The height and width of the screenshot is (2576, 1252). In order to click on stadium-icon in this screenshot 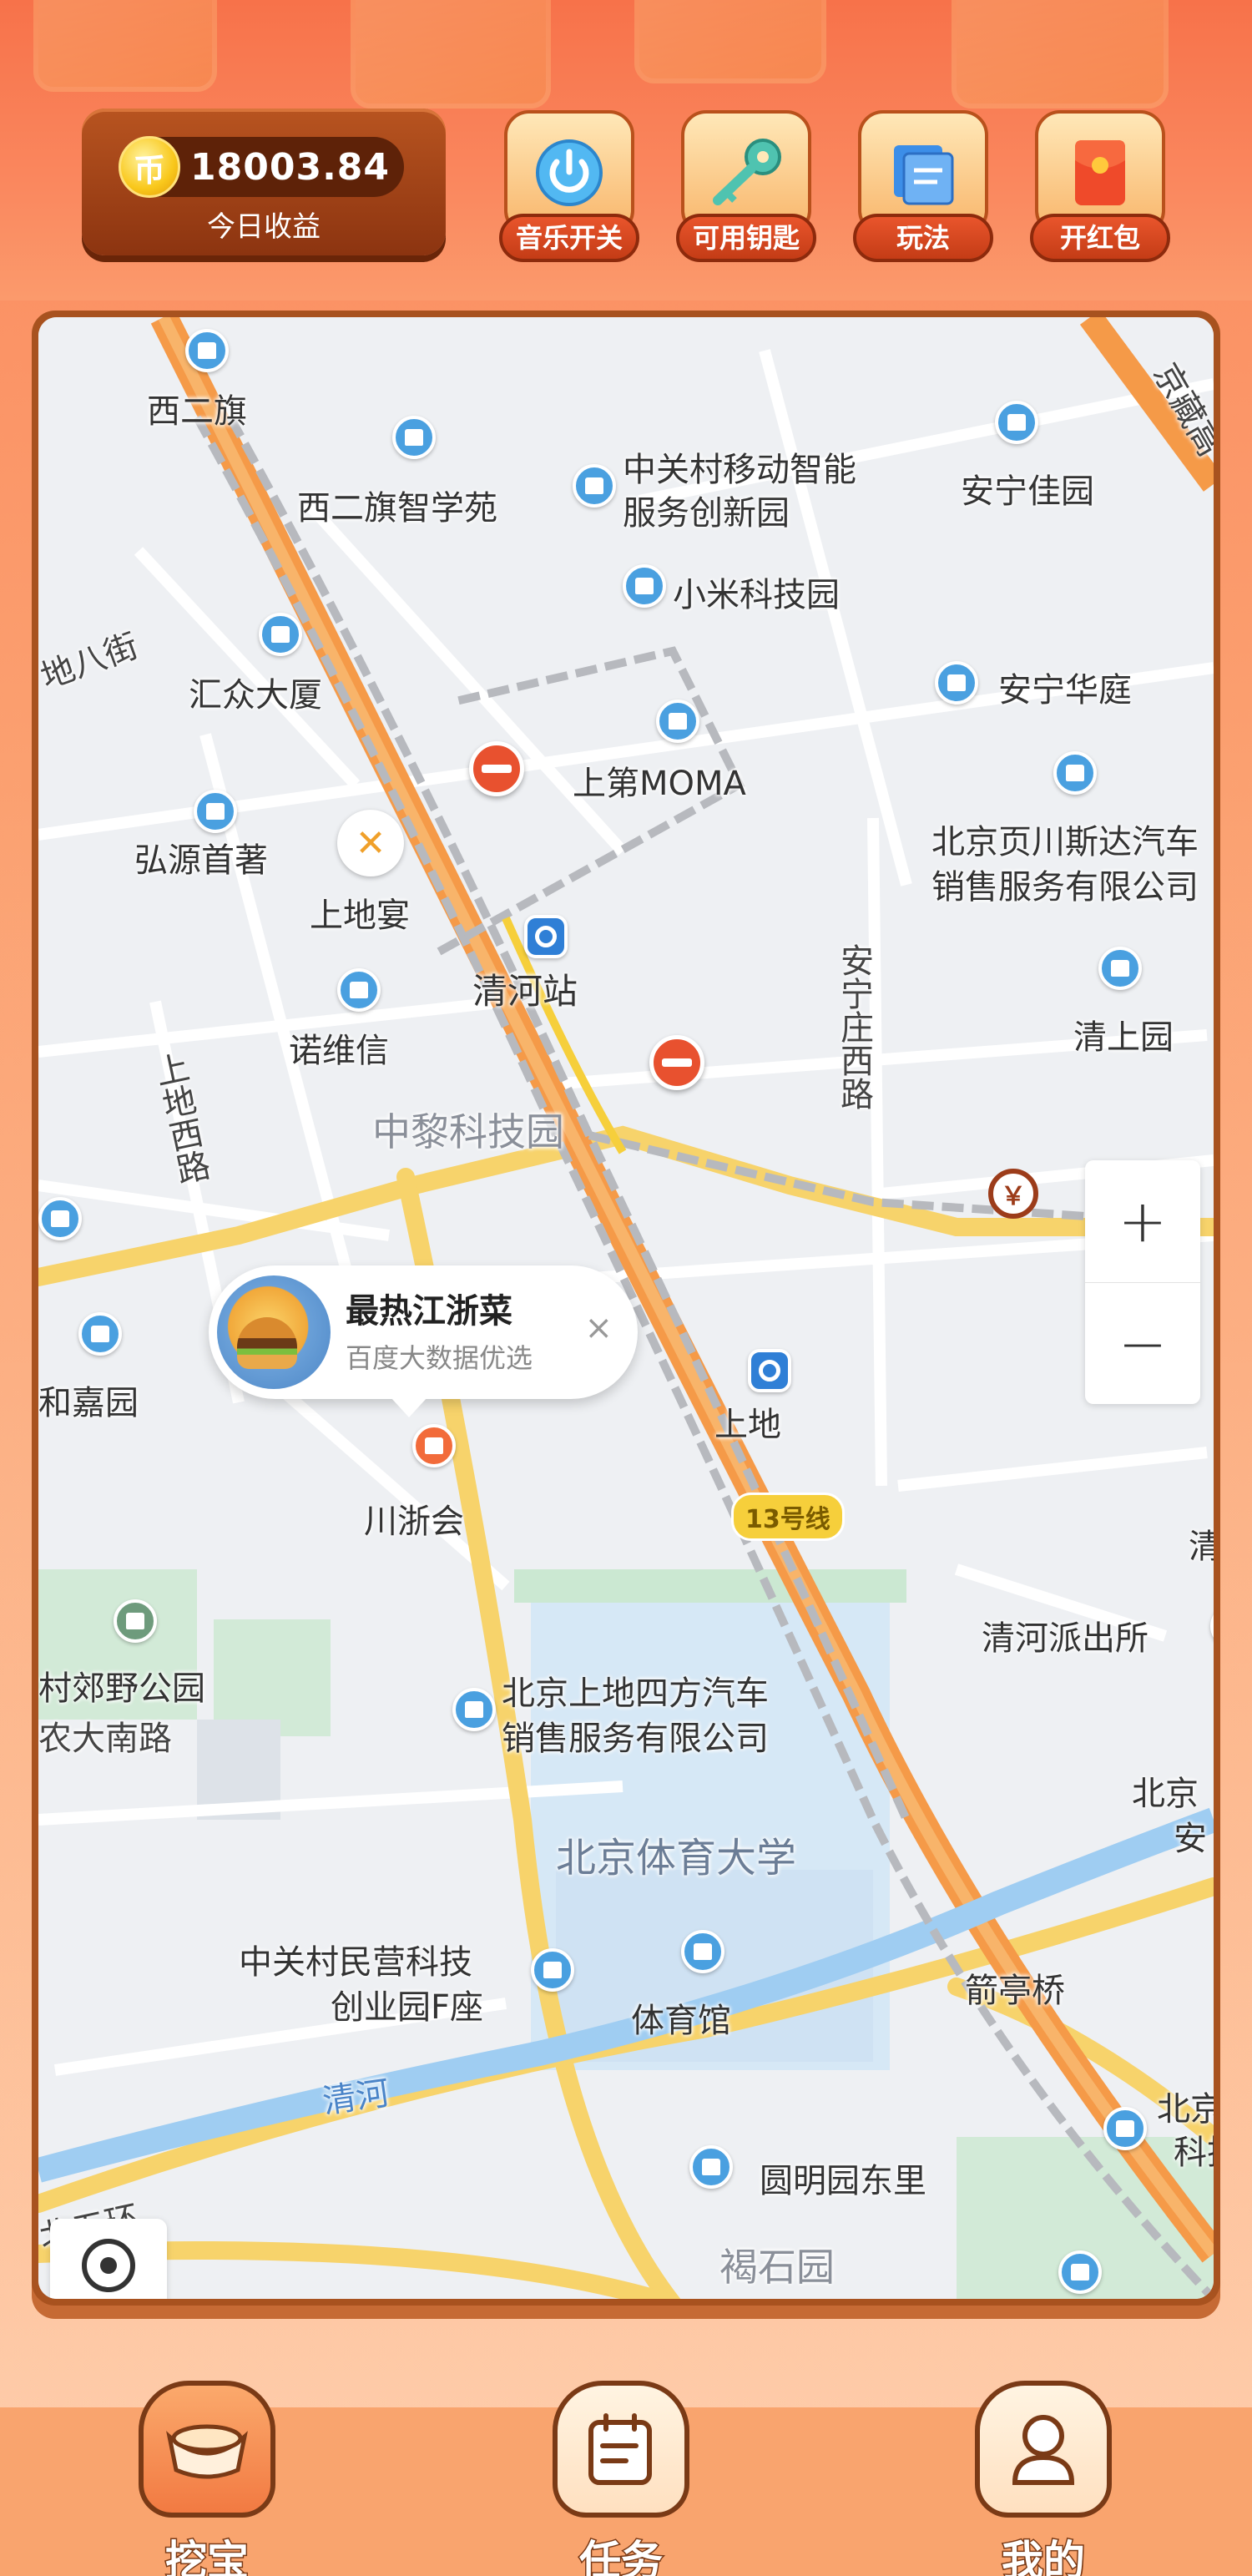, I will do `click(702, 1951)`.